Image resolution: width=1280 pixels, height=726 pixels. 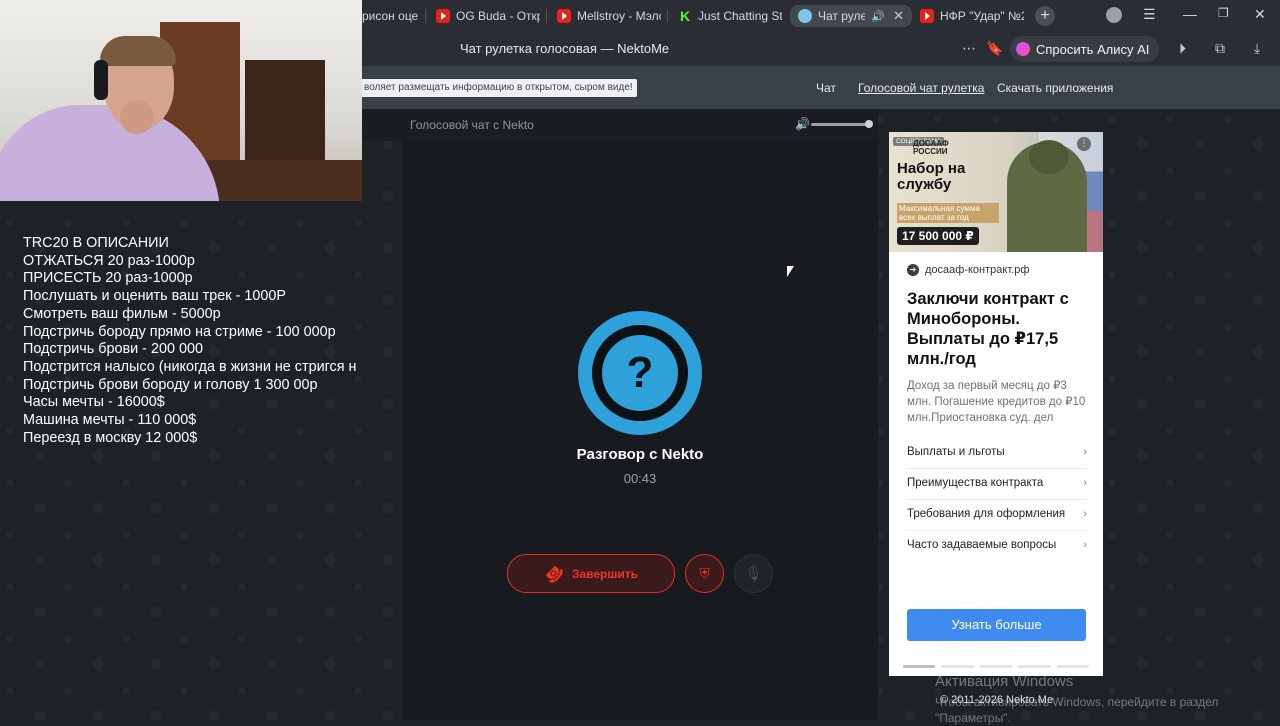 I want to click on ad-link-faq: Часто задаваемые вопросы ›, so click(x=997, y=545).